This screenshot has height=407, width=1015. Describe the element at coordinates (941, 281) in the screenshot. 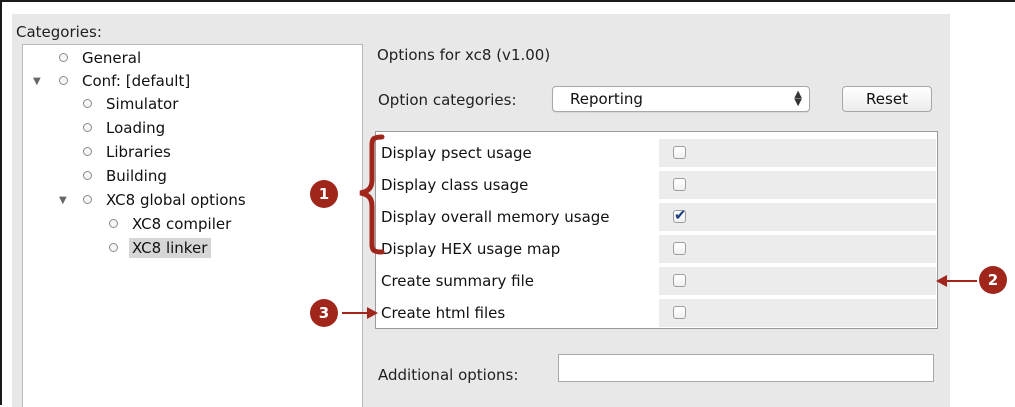

I see `arrow-head-2-icon` at that location.